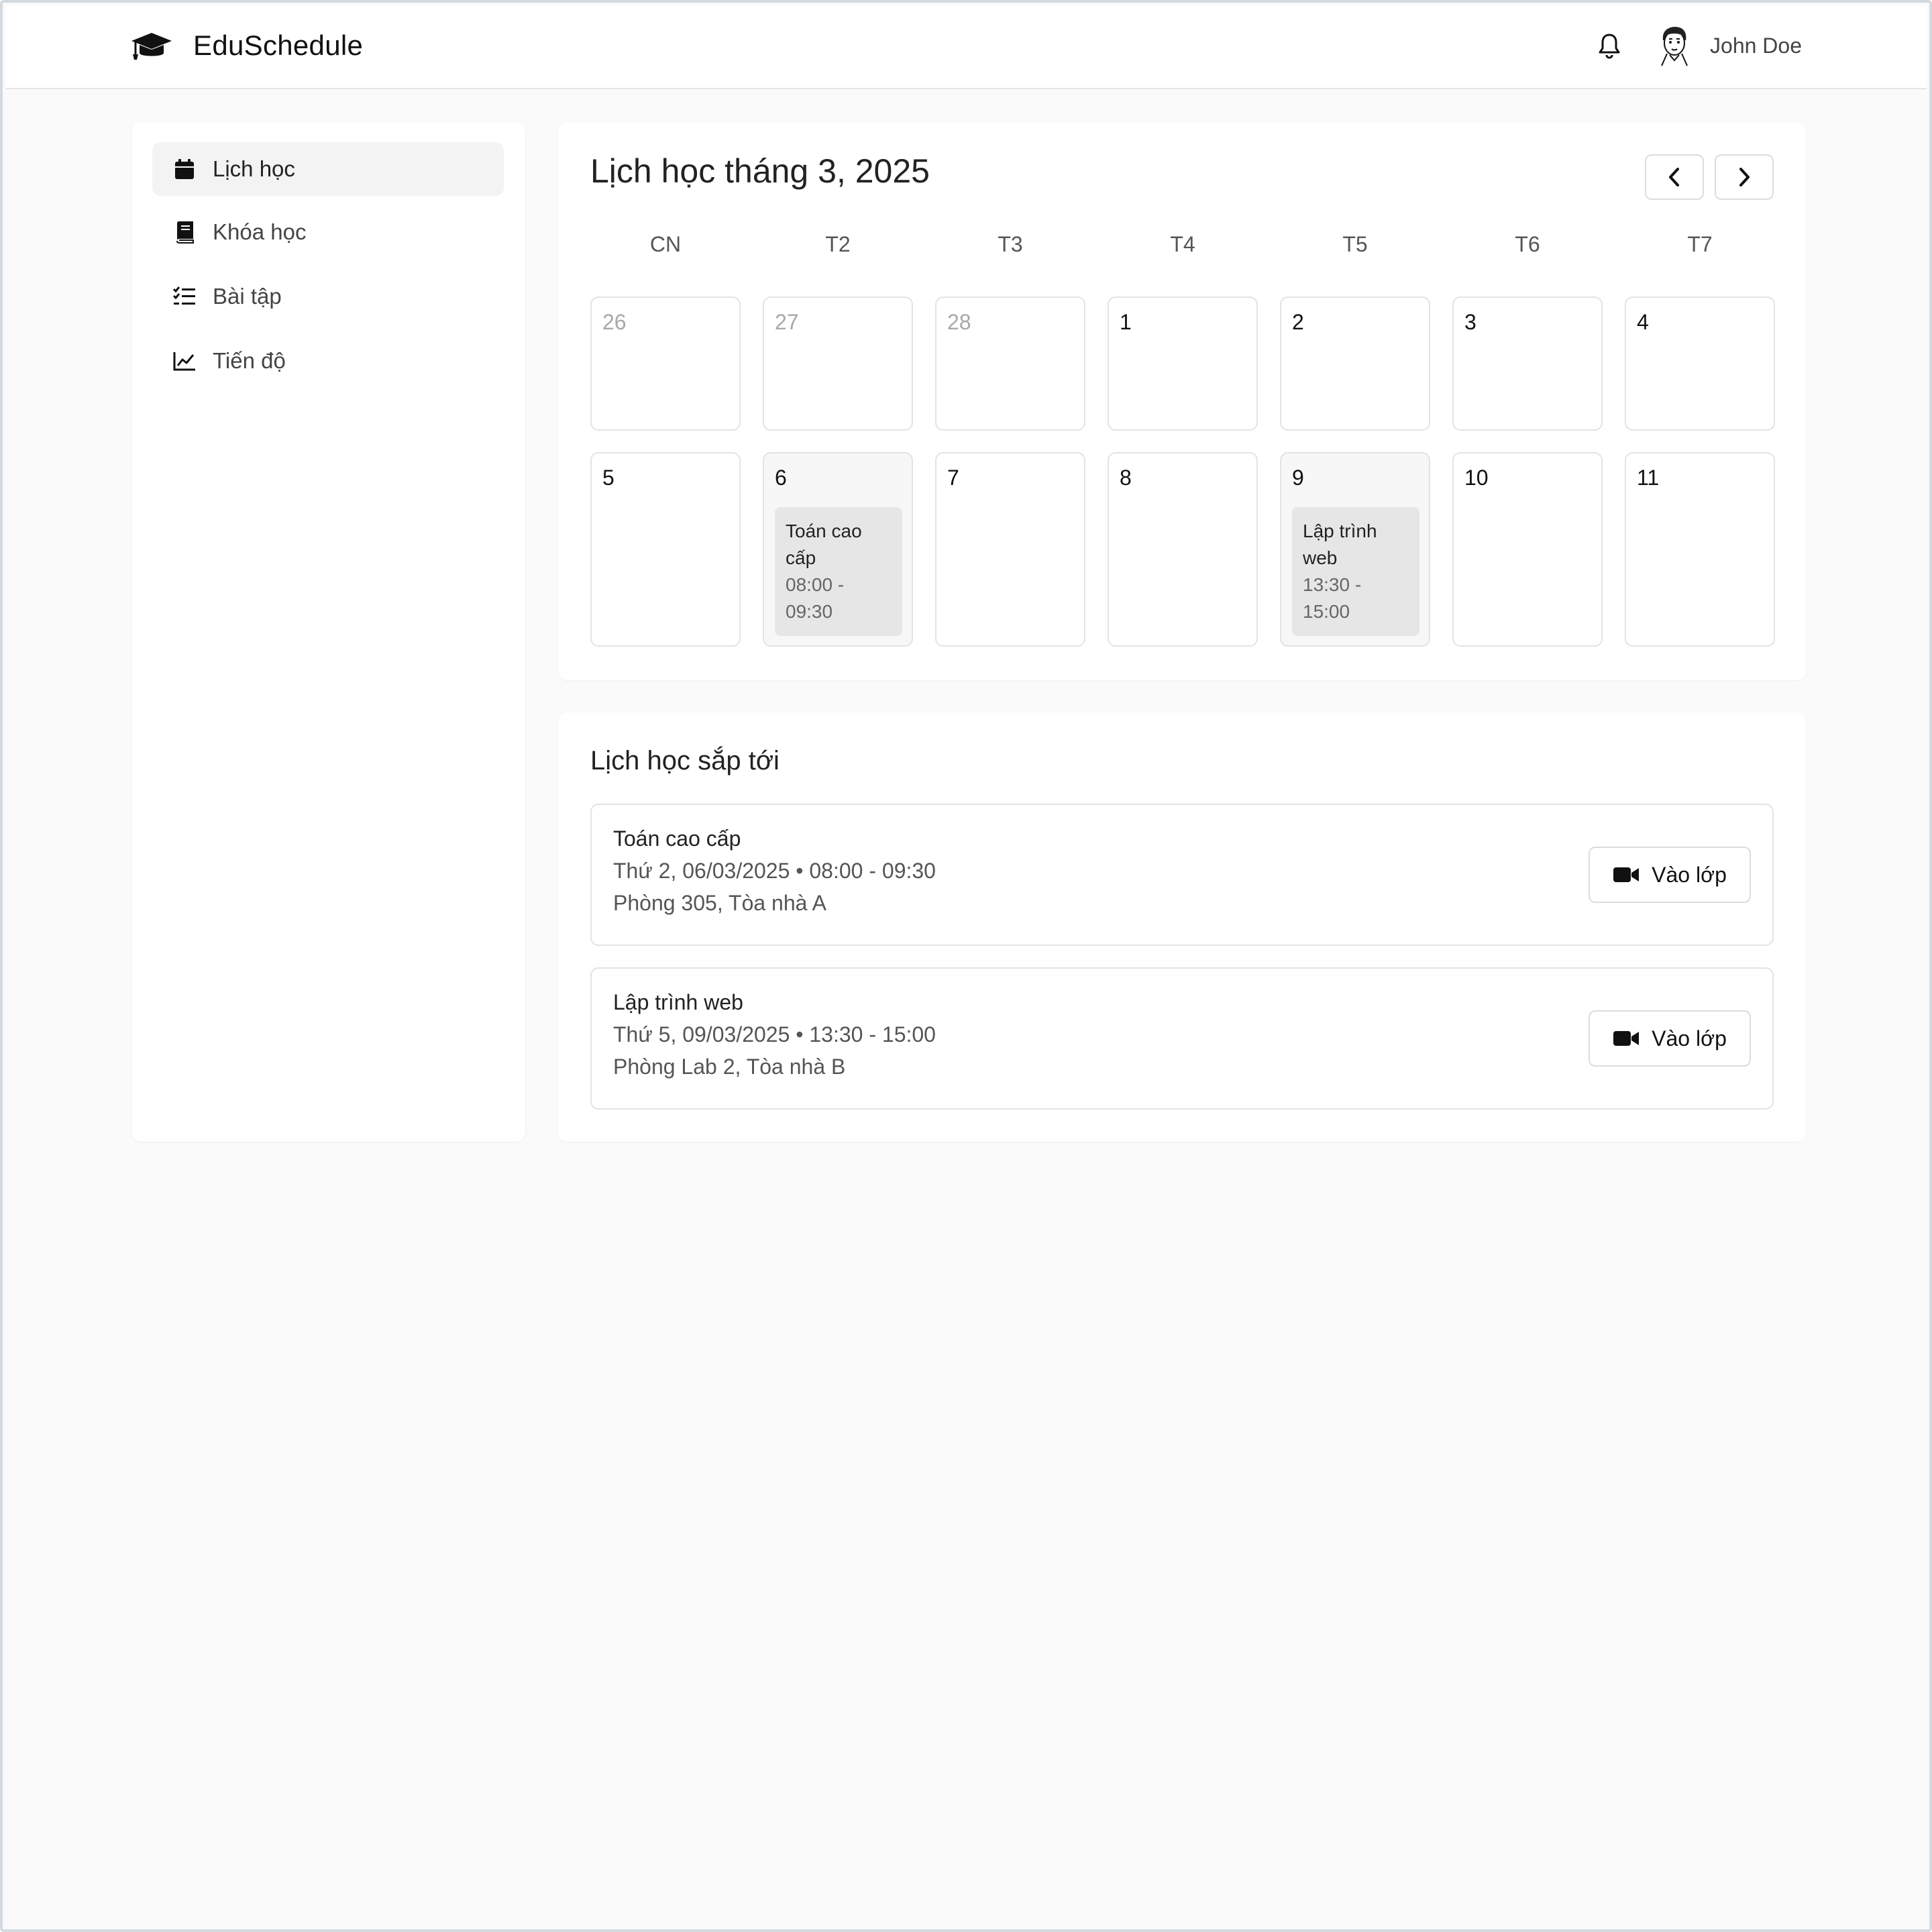 The width and height of the screenshot is (1932, 1932). Describe the element at coordinates (184, 232) in the screenshot. I see `book-icon` at that location.